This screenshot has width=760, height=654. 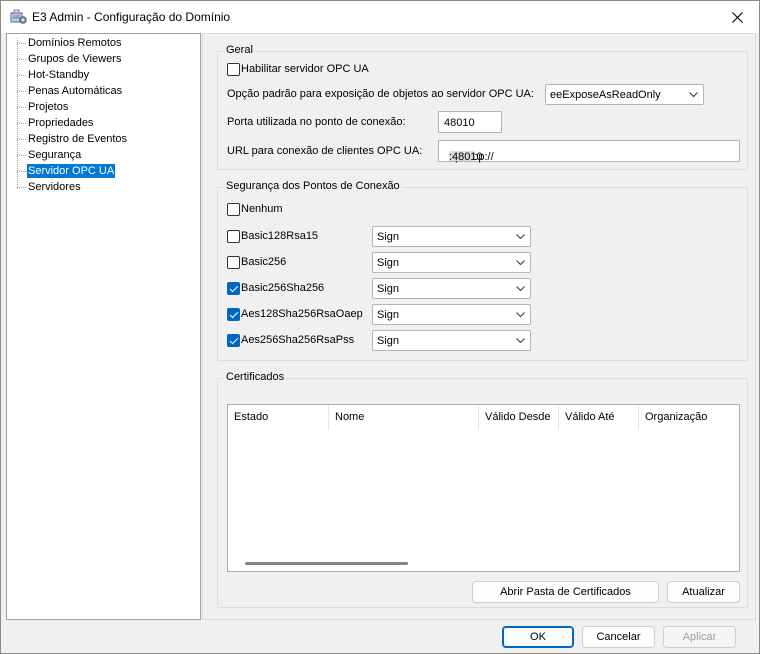 What do you see at coordinates (519, 417) in the screenshot?
I see `column-header: Válido Desde` at bounding box center [519, 417].